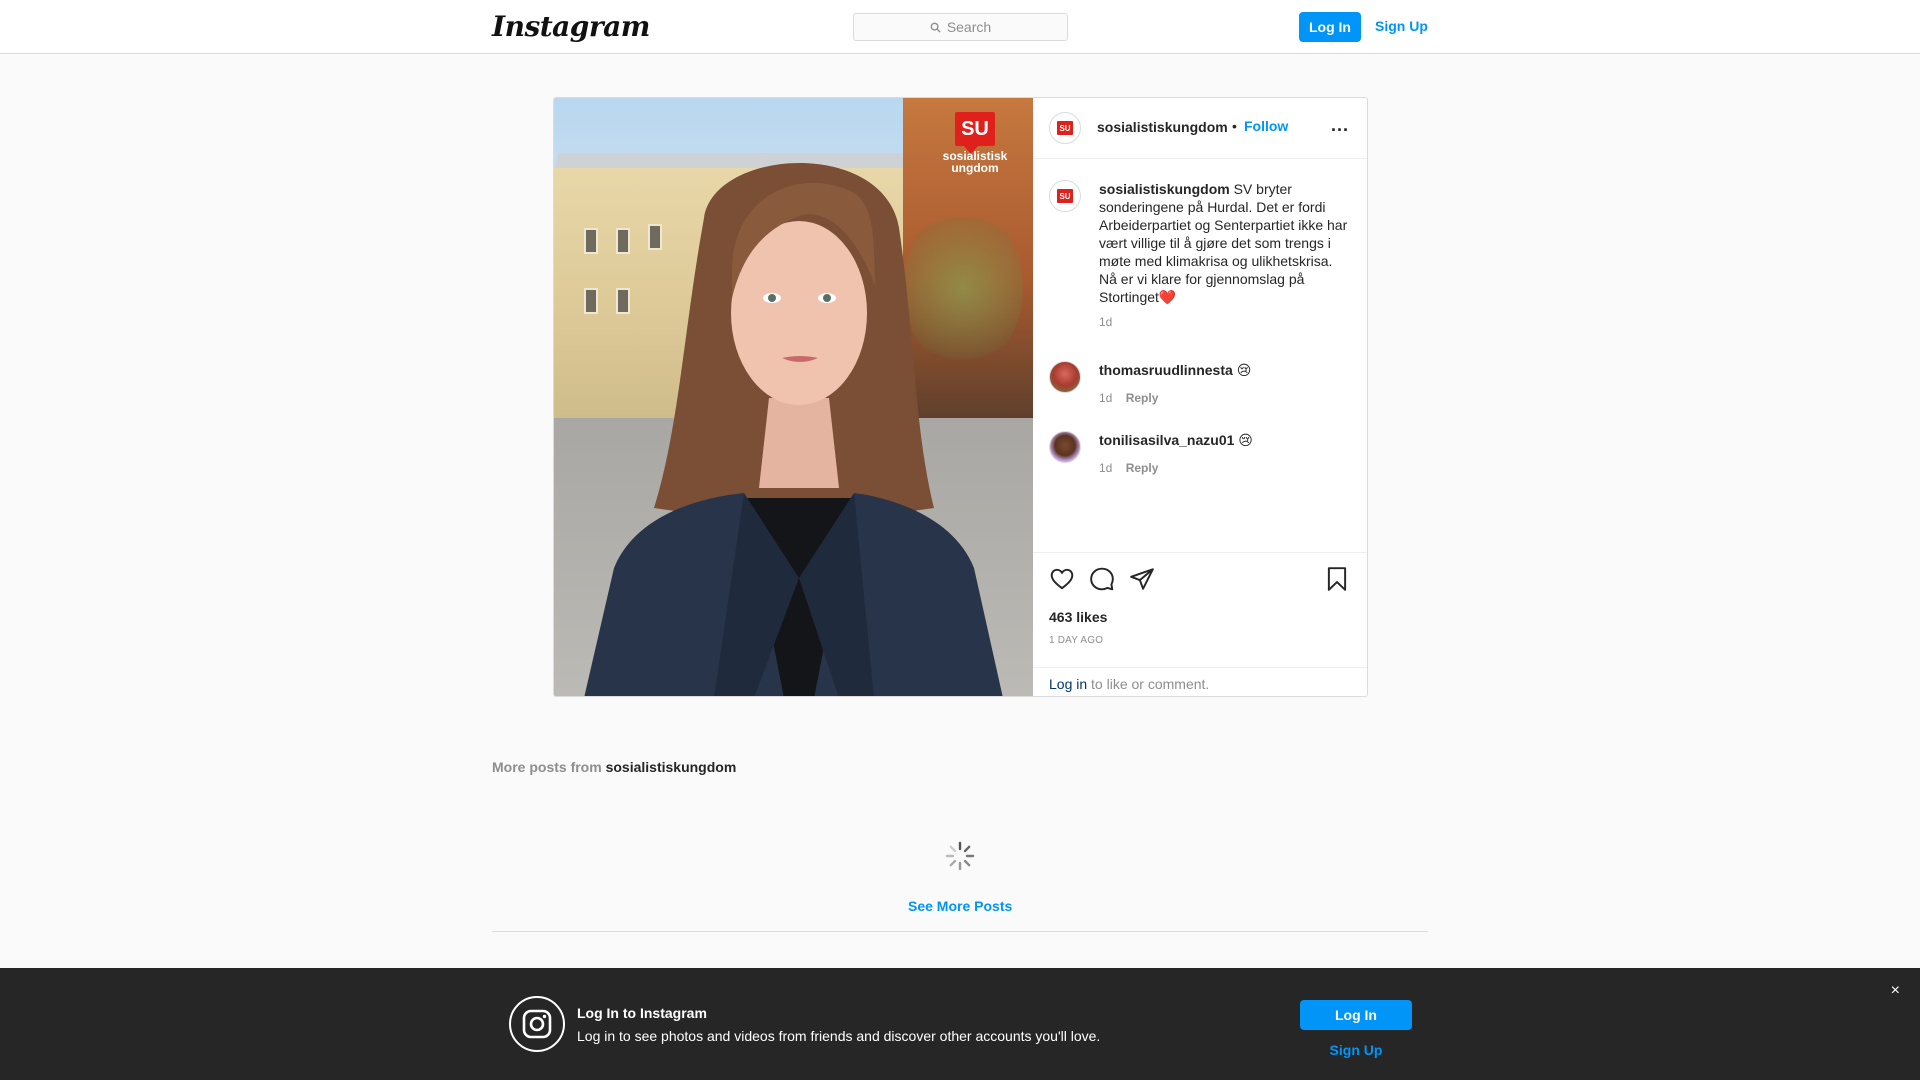 The width and height of the screenshot is (1920, 1080). I want to click on login-prompt-text: to like or comment., so click(1148, 684).